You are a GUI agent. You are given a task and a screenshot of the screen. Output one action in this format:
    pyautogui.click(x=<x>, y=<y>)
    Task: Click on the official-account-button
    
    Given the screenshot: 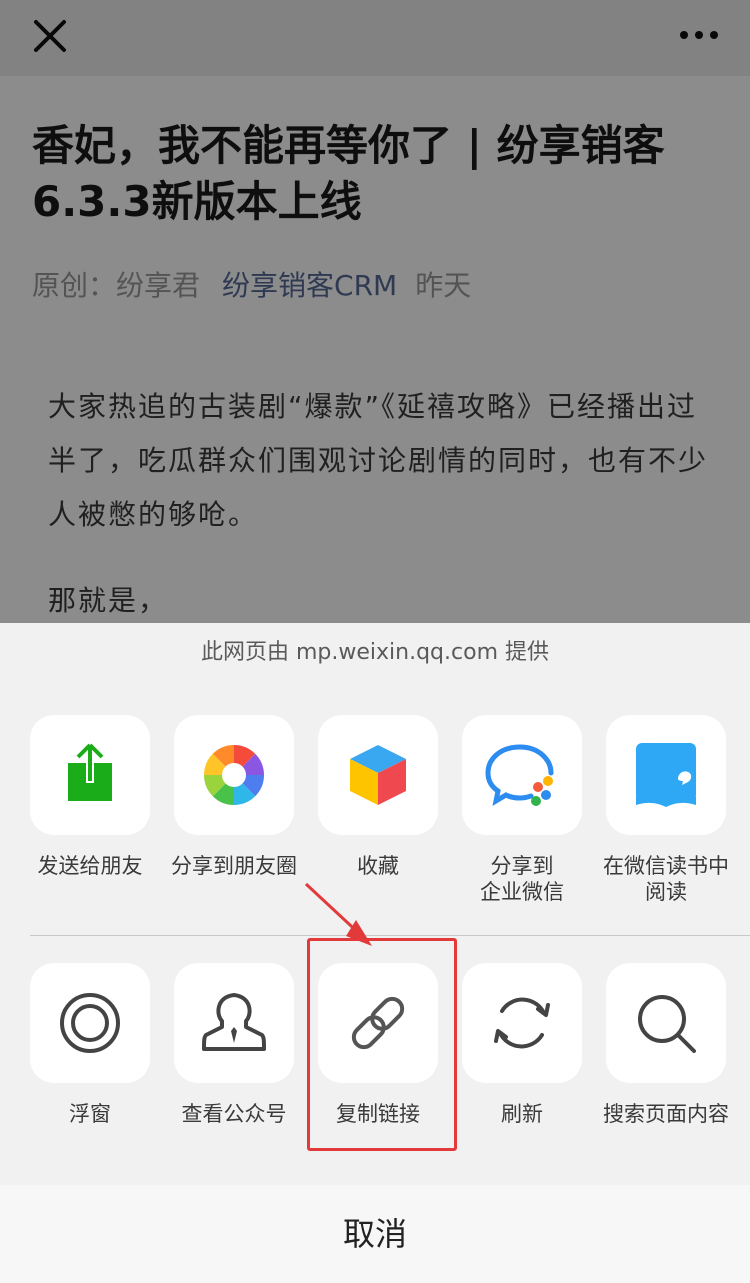 What is the action you would take?
    pyautogui.click(x=234, y=1023)
    